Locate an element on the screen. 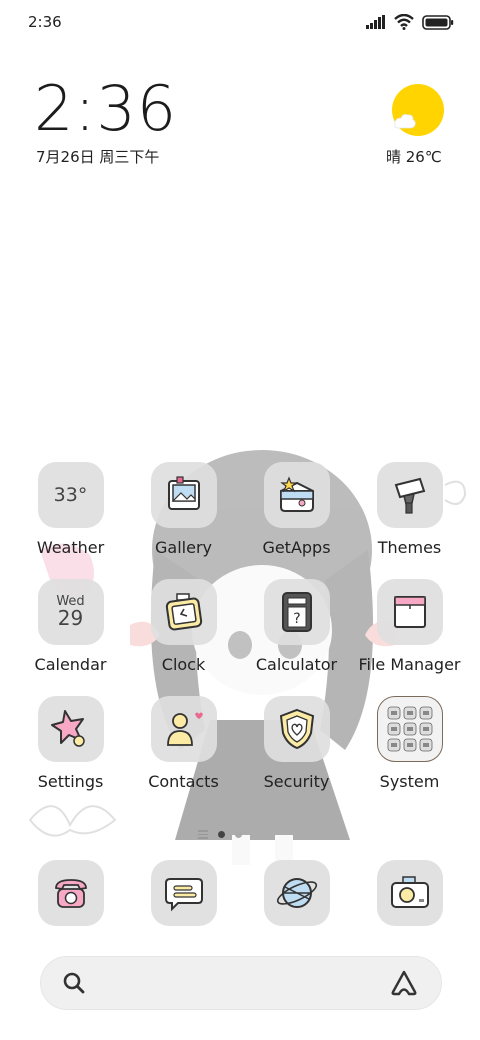 The image size is (480, 1040). page-dot is located at coordinates (238, 834).